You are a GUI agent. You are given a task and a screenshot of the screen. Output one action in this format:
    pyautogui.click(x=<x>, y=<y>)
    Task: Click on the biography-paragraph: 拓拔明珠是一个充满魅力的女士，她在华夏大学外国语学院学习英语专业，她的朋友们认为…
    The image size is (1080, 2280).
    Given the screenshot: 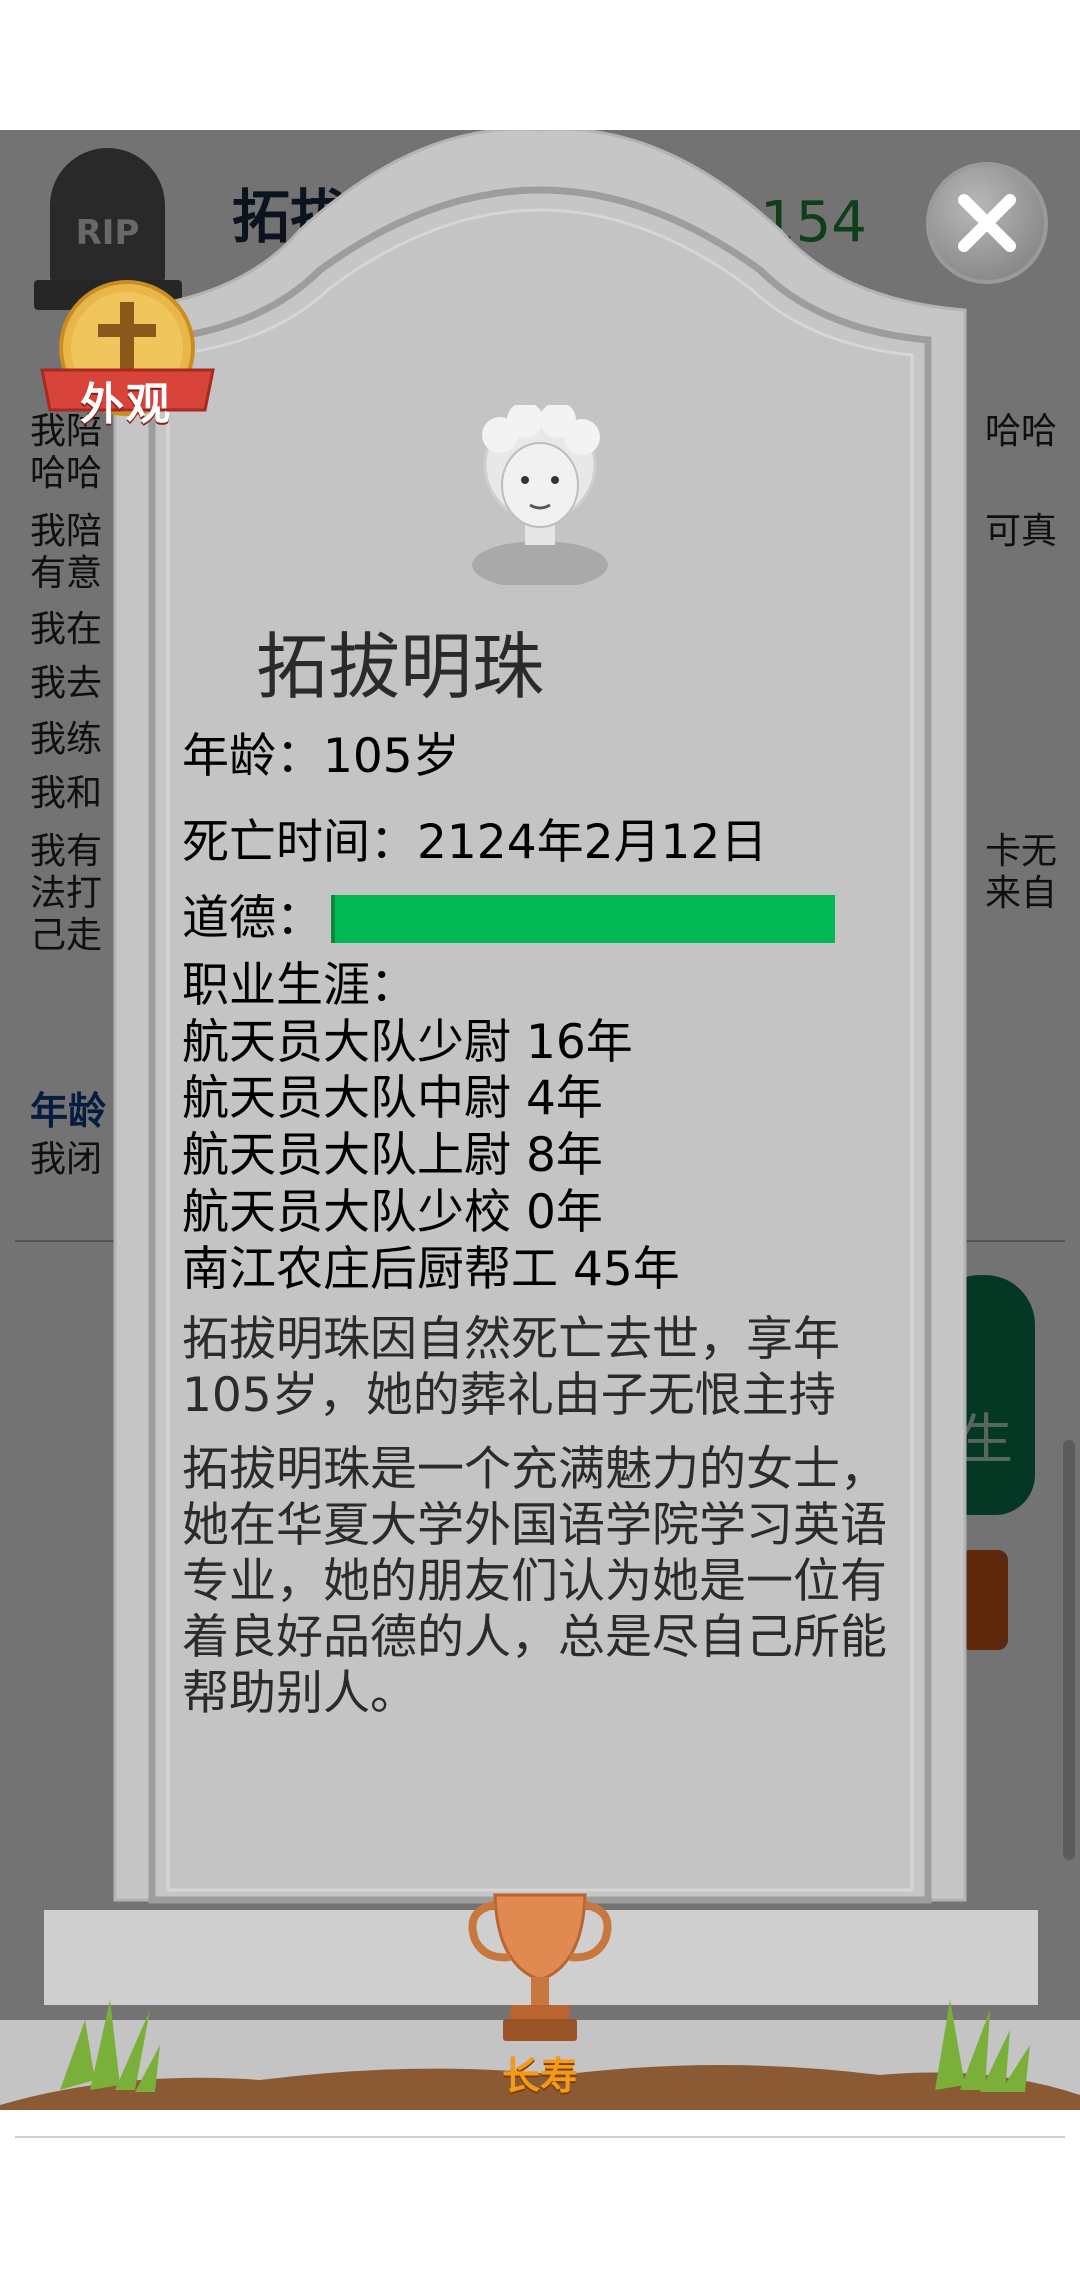 What is the action you would take?
    pyautogui.click(x=534, y=1581)
    